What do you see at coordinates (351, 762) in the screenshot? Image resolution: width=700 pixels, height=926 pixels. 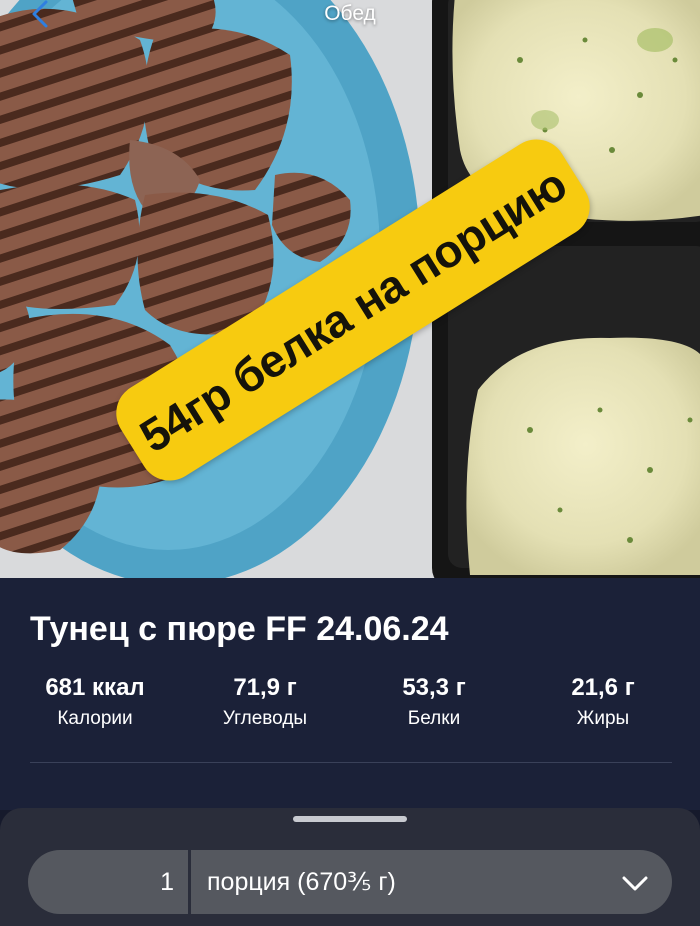 I see `divider` at bounding box center [351, 762].